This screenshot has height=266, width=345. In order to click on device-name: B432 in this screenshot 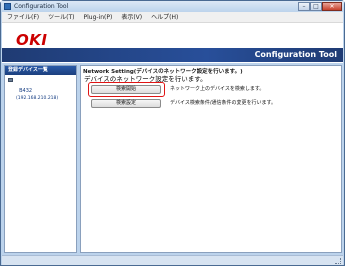, I will do `click(26, 91)`.